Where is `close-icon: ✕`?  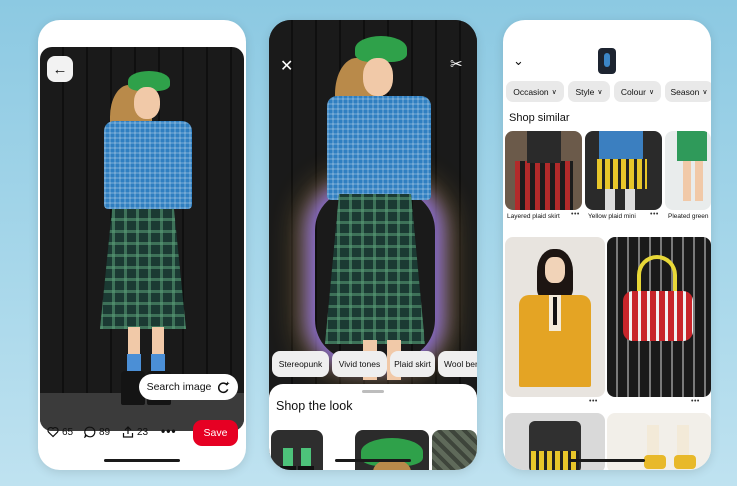 close-icon: ✕ is located at coordinates (286, 66).